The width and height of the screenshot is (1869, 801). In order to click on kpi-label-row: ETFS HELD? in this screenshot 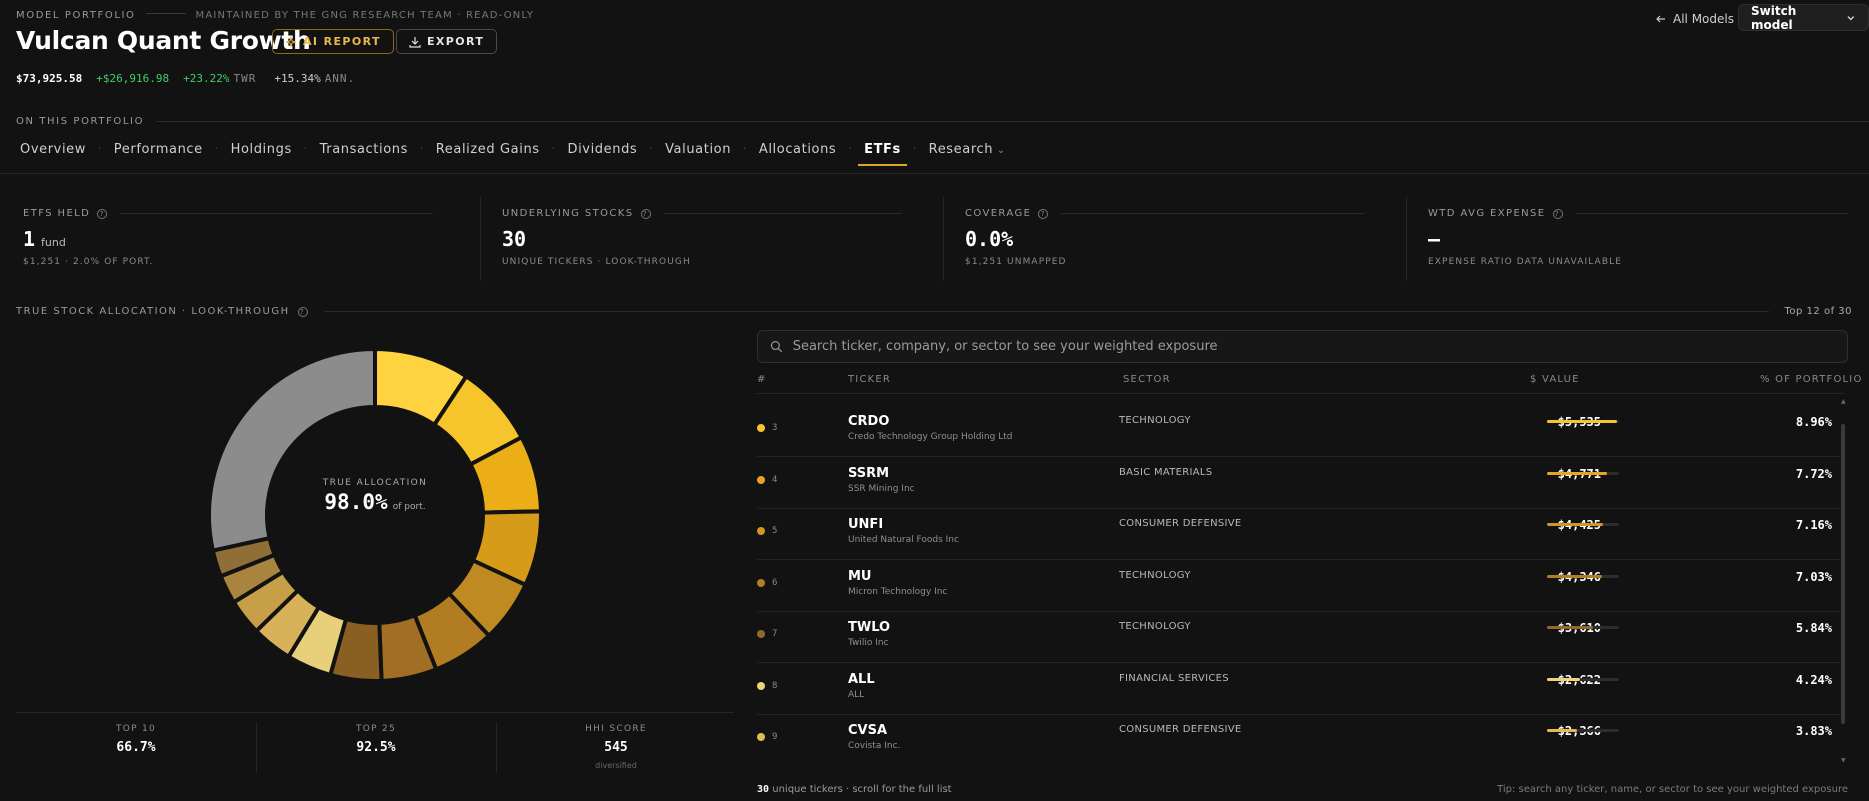, I will do `click(228, 213)`.